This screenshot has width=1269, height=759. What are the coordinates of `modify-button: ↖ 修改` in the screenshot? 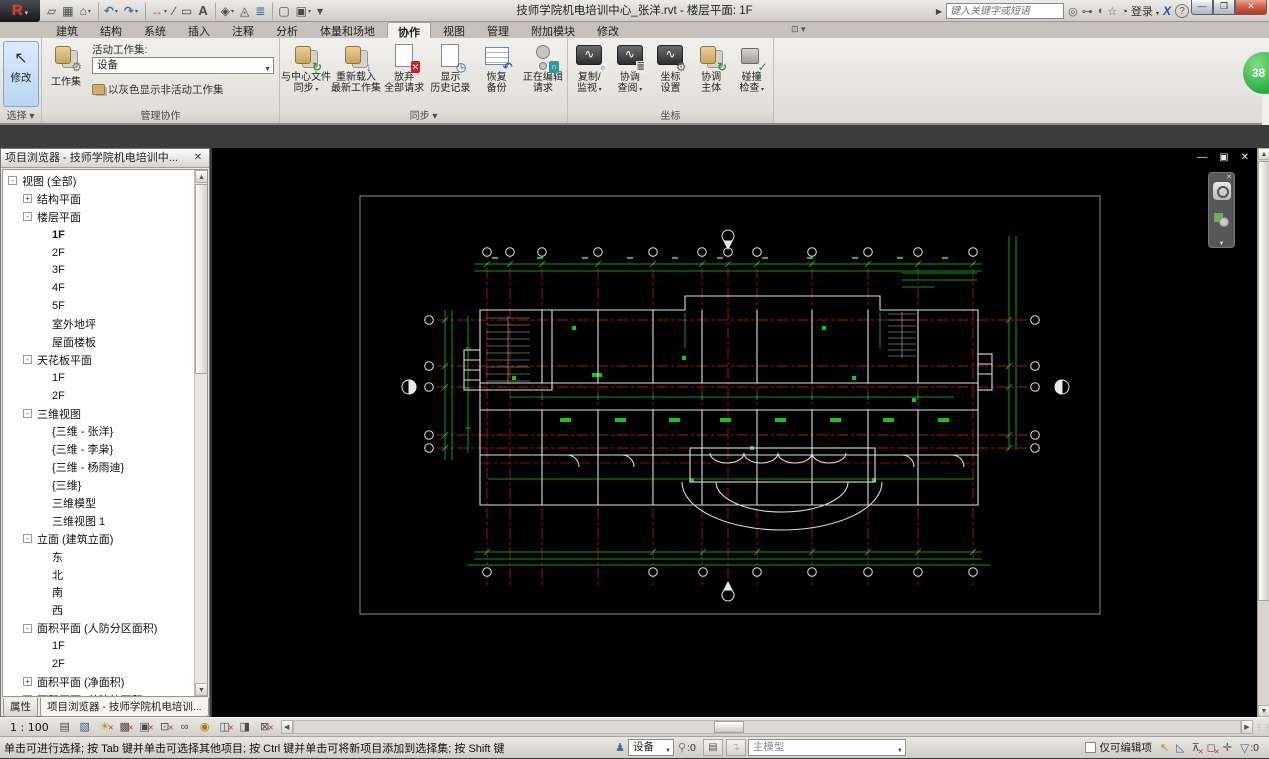 It's located at (21, 74).